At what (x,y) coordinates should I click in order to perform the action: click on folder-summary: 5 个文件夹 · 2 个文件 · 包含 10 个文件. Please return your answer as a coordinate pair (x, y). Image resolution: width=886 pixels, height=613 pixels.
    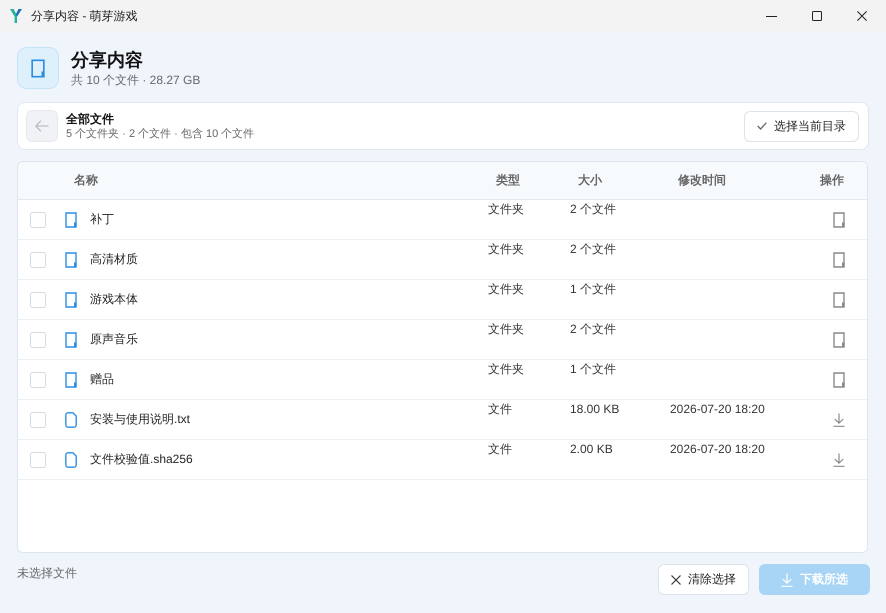
    Looking at the image, I should click on (160, 134).